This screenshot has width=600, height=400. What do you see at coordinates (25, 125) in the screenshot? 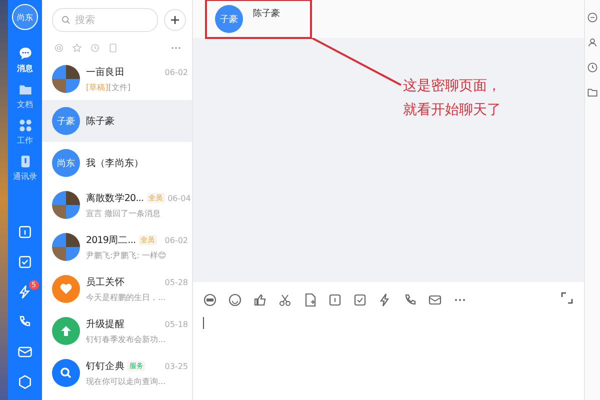
I see `grid-icon` at bounding box center [25, 125].